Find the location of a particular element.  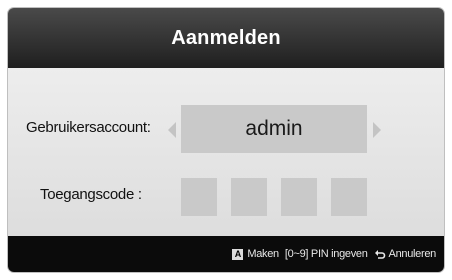

dialog-title: Aanmelden is located at coordinates (226, 37).